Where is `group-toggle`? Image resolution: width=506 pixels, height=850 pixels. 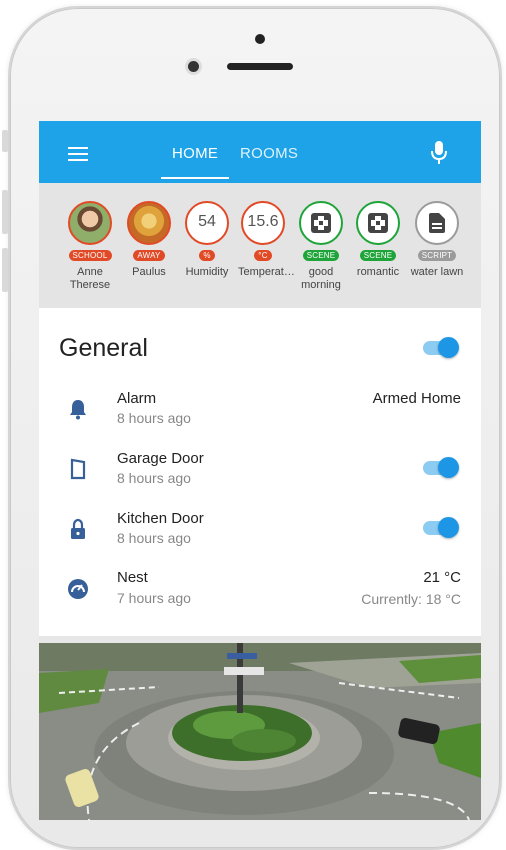
group-toggle is located at coordinates (441, 347).